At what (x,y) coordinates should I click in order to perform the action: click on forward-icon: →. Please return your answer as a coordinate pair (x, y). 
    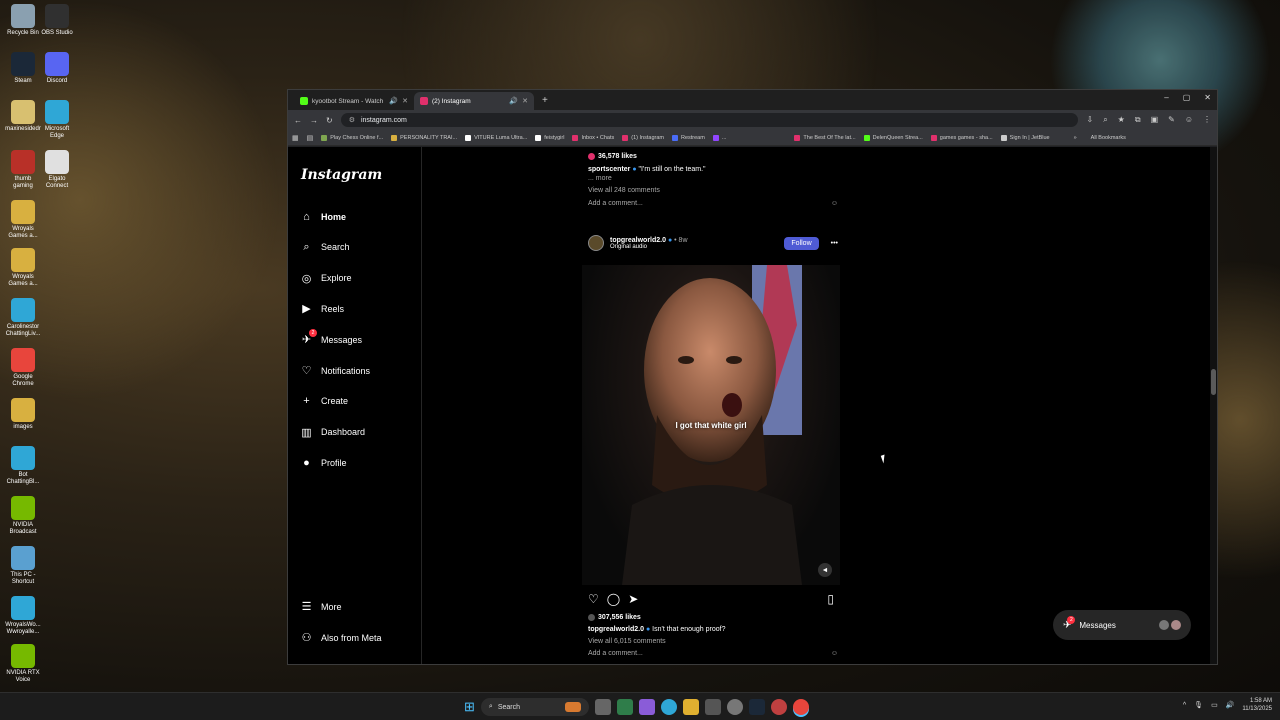
    Looking at the image, I should click on (314, 120).